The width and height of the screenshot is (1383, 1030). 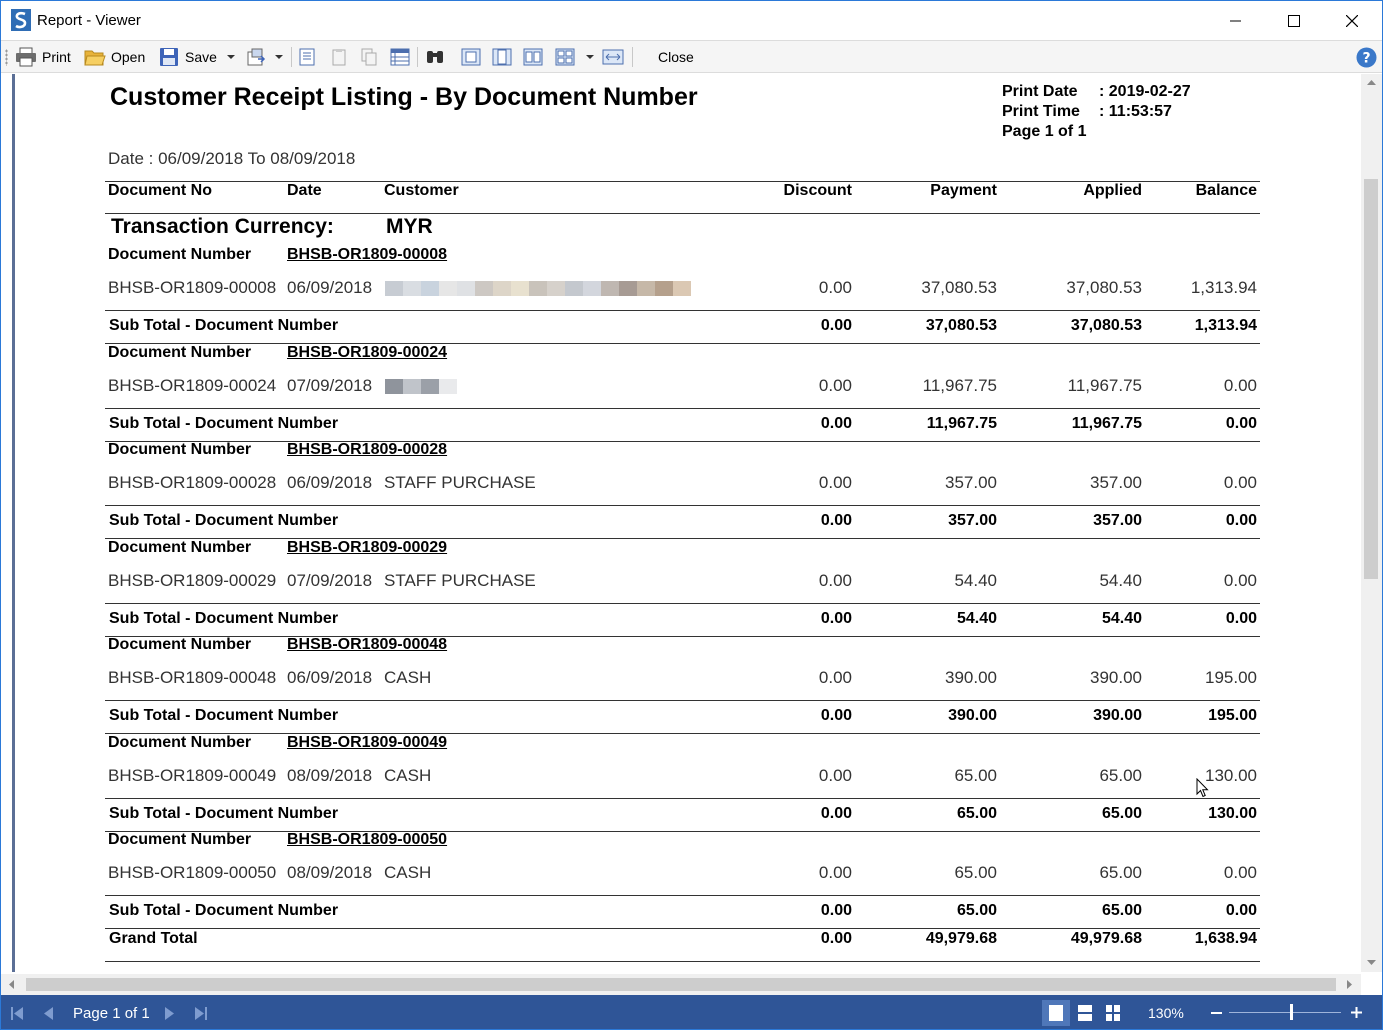 What do you see at coordinates (1040, 91) in the screenshot?
I see `print-date-label: Print Date` at bounding box center [1040, 91].